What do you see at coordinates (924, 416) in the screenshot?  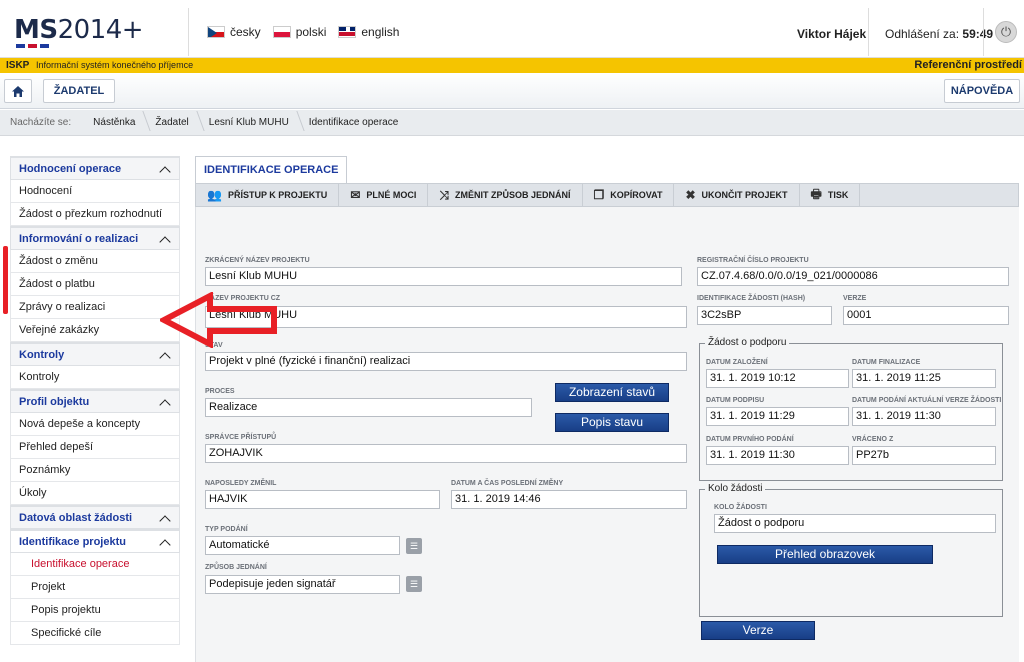 I see `last-submit-date-field: 31. 1. 2019 11:30` at bounding box center [924, 416].